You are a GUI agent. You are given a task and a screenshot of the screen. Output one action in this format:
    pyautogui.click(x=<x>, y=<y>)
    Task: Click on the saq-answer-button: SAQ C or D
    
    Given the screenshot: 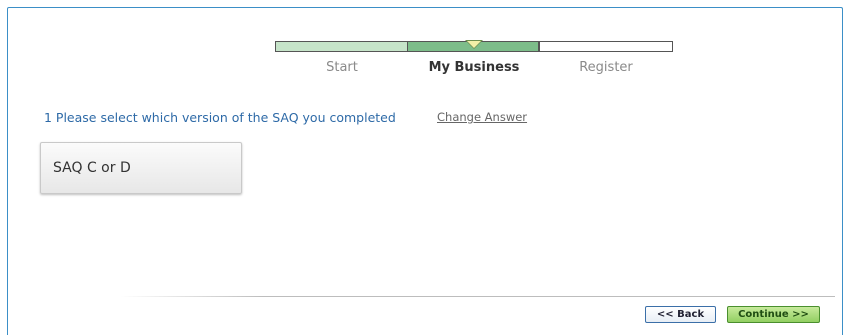 What is the action you would take?
    pyautogui.click(x=141, y=168)
    